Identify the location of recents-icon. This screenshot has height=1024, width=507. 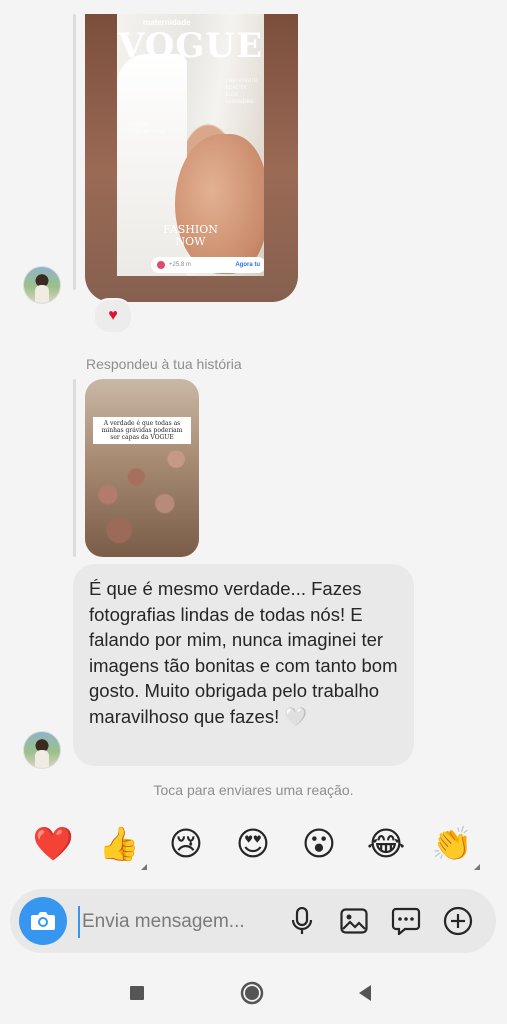
(137, 993).